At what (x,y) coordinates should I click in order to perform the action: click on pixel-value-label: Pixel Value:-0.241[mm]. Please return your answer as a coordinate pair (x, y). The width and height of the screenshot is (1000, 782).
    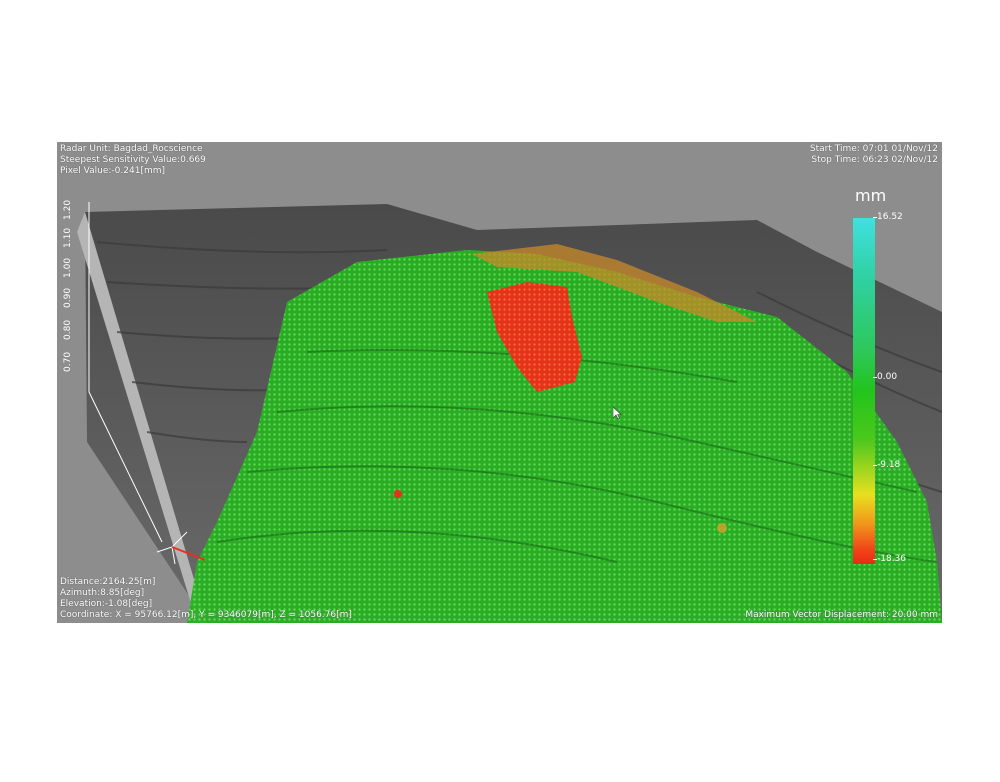
    Looking at the image, I should click on (112, 171).